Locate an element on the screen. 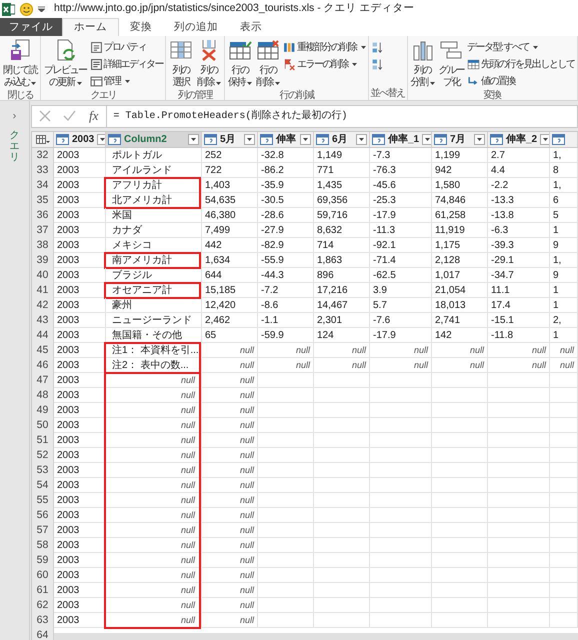  row-number: 35 is located at coordinates (43, 200).